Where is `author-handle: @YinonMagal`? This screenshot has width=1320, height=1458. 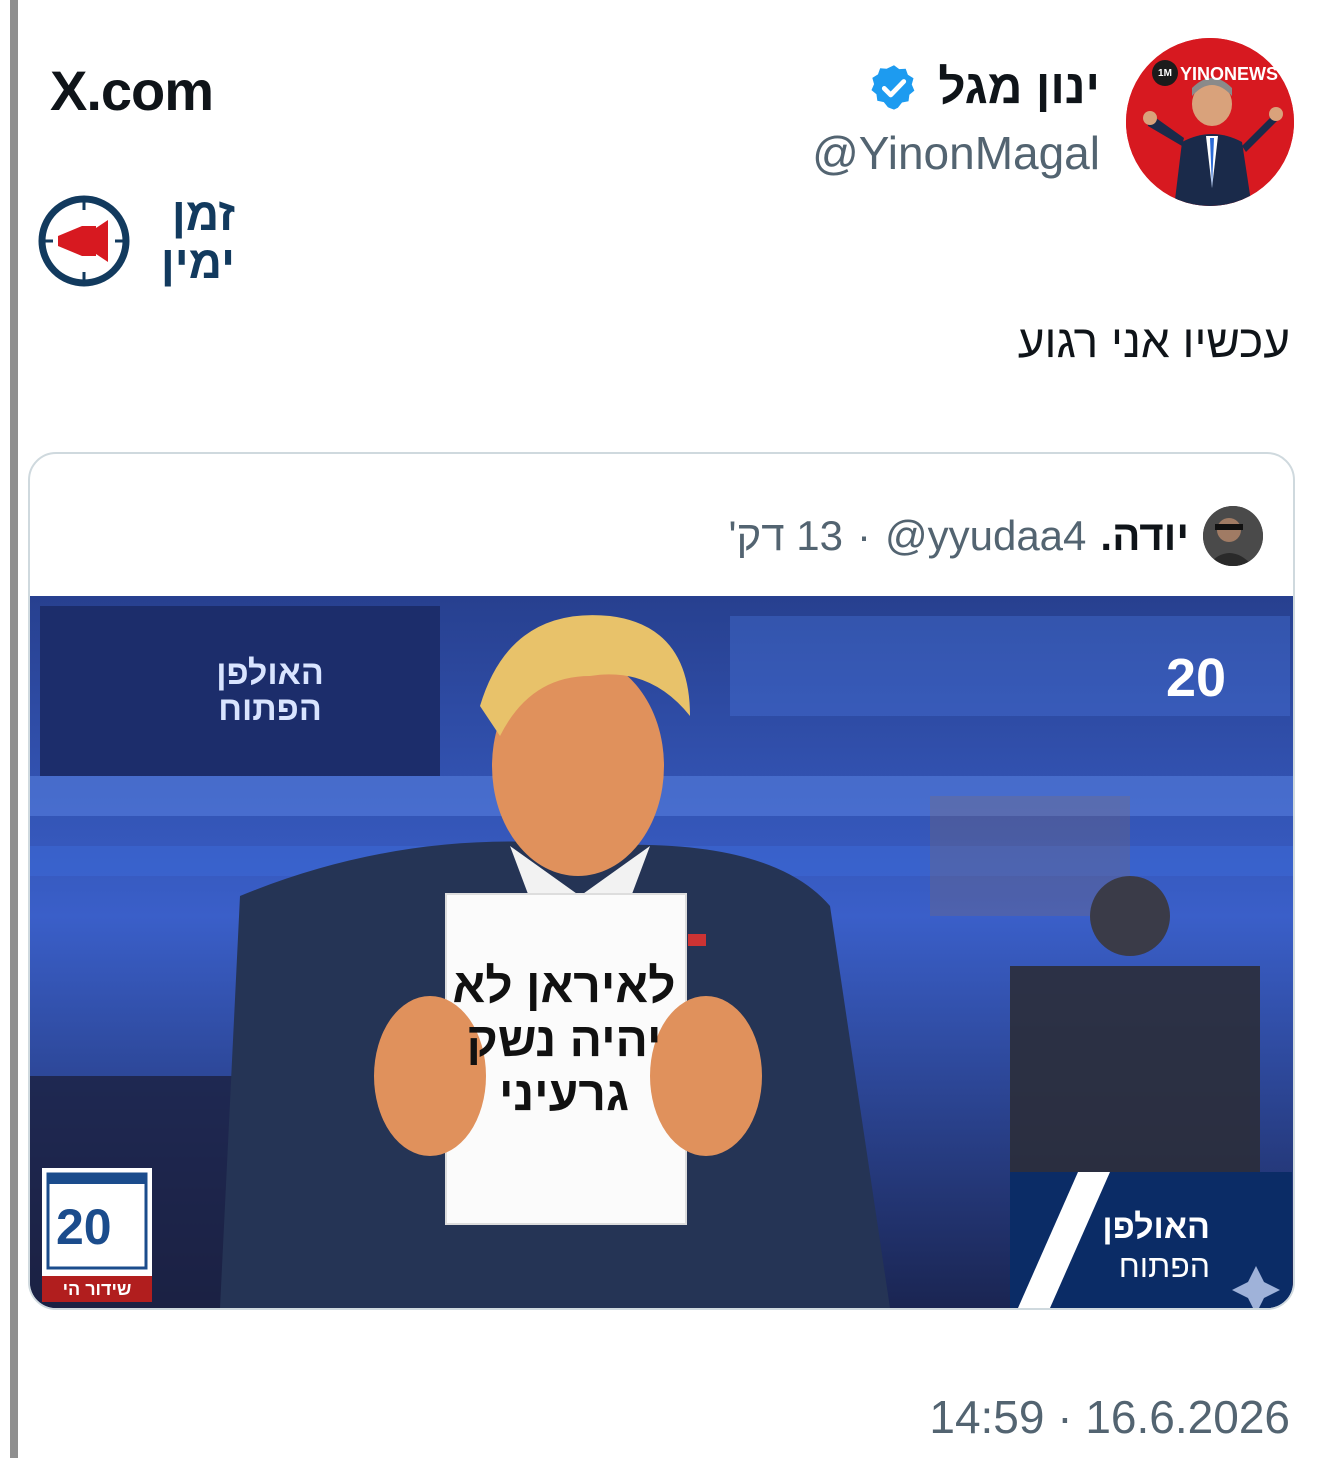
author-handle: @YinonMagal is located at coordinates (956, 153).